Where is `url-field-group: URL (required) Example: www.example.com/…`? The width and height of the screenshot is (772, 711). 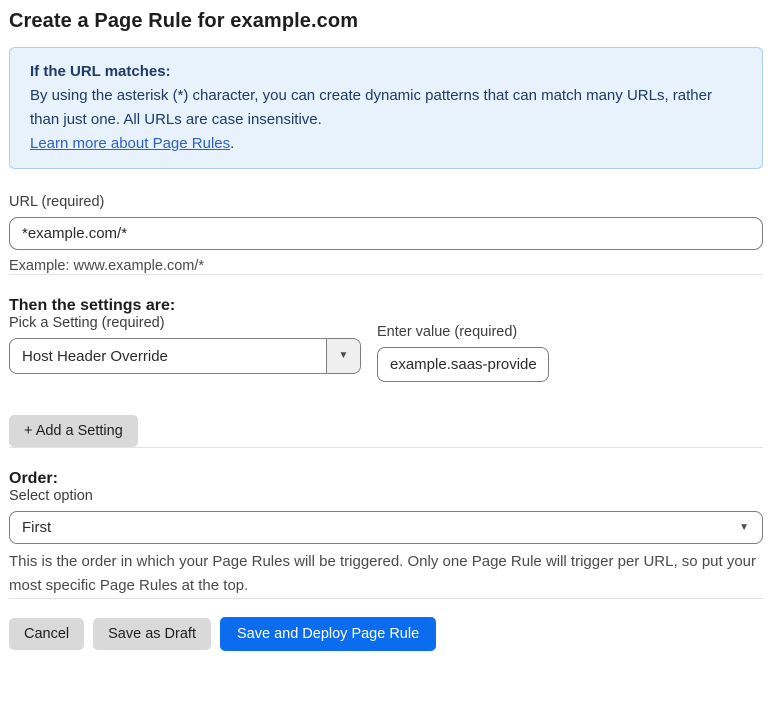
url-field-group: URL (required) Example: www.example.com/… is located at coordinates (386, 234).